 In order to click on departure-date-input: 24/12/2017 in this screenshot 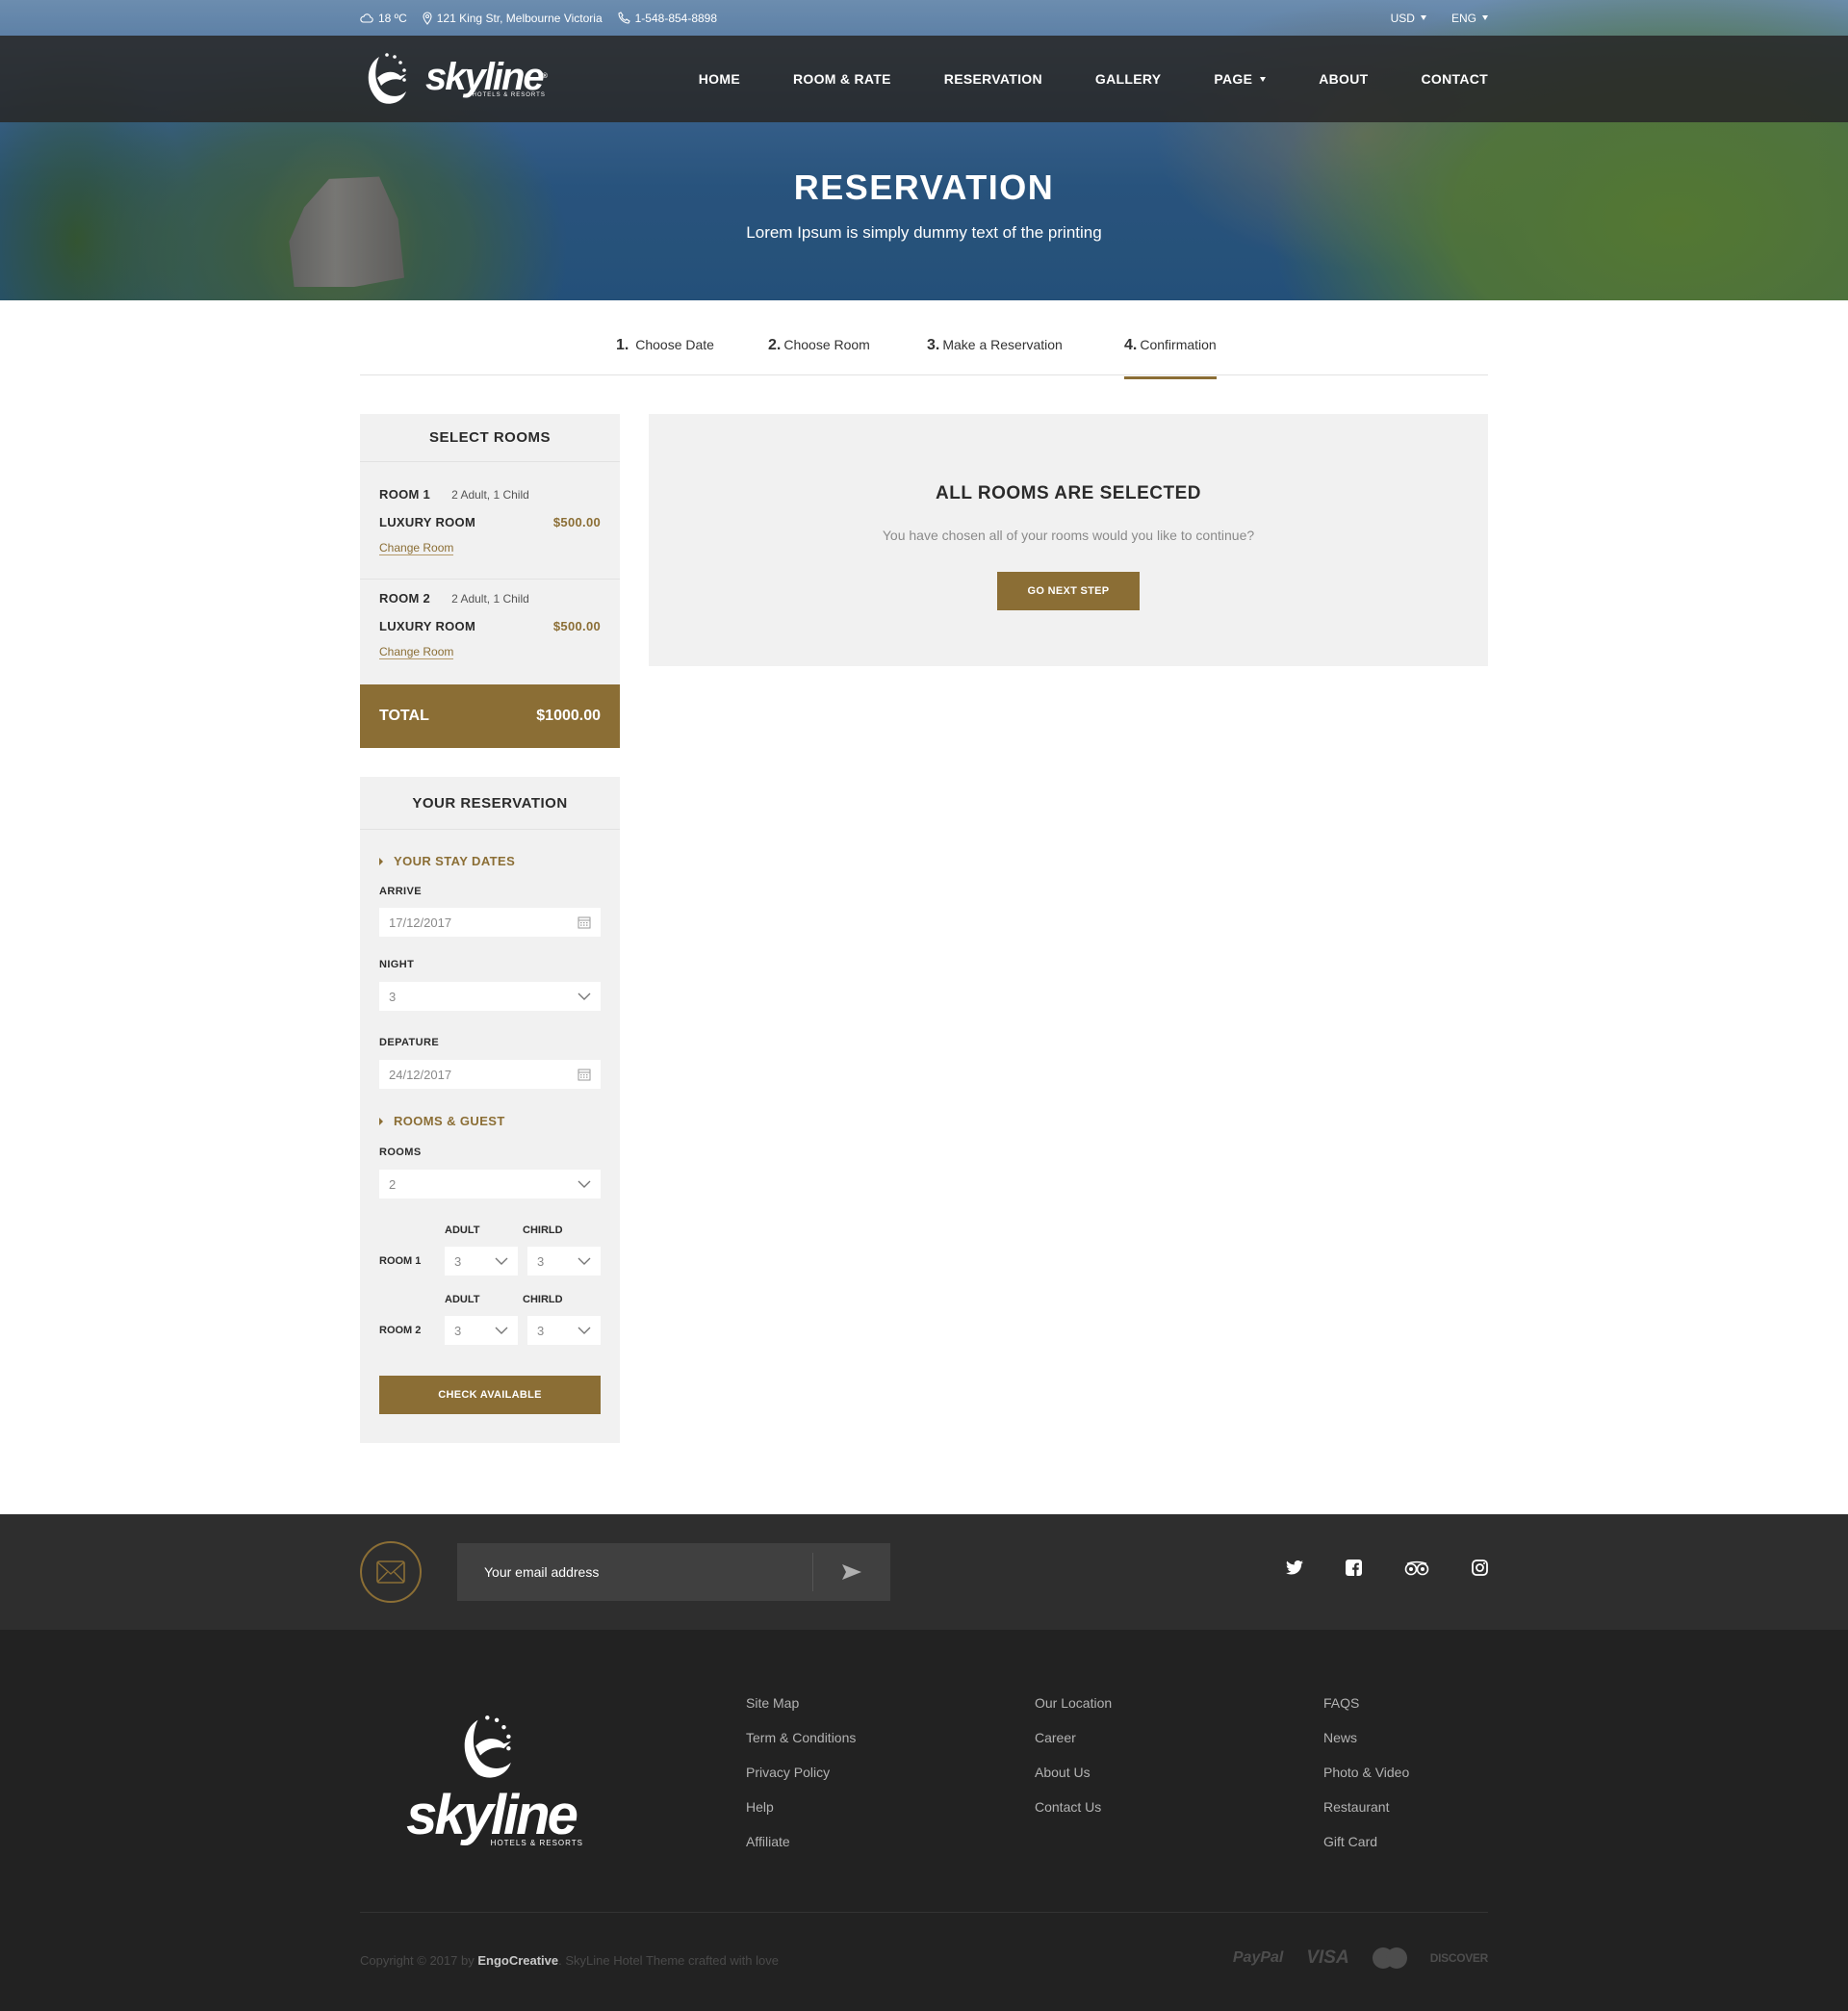, I will do `click(490, 1074)`.